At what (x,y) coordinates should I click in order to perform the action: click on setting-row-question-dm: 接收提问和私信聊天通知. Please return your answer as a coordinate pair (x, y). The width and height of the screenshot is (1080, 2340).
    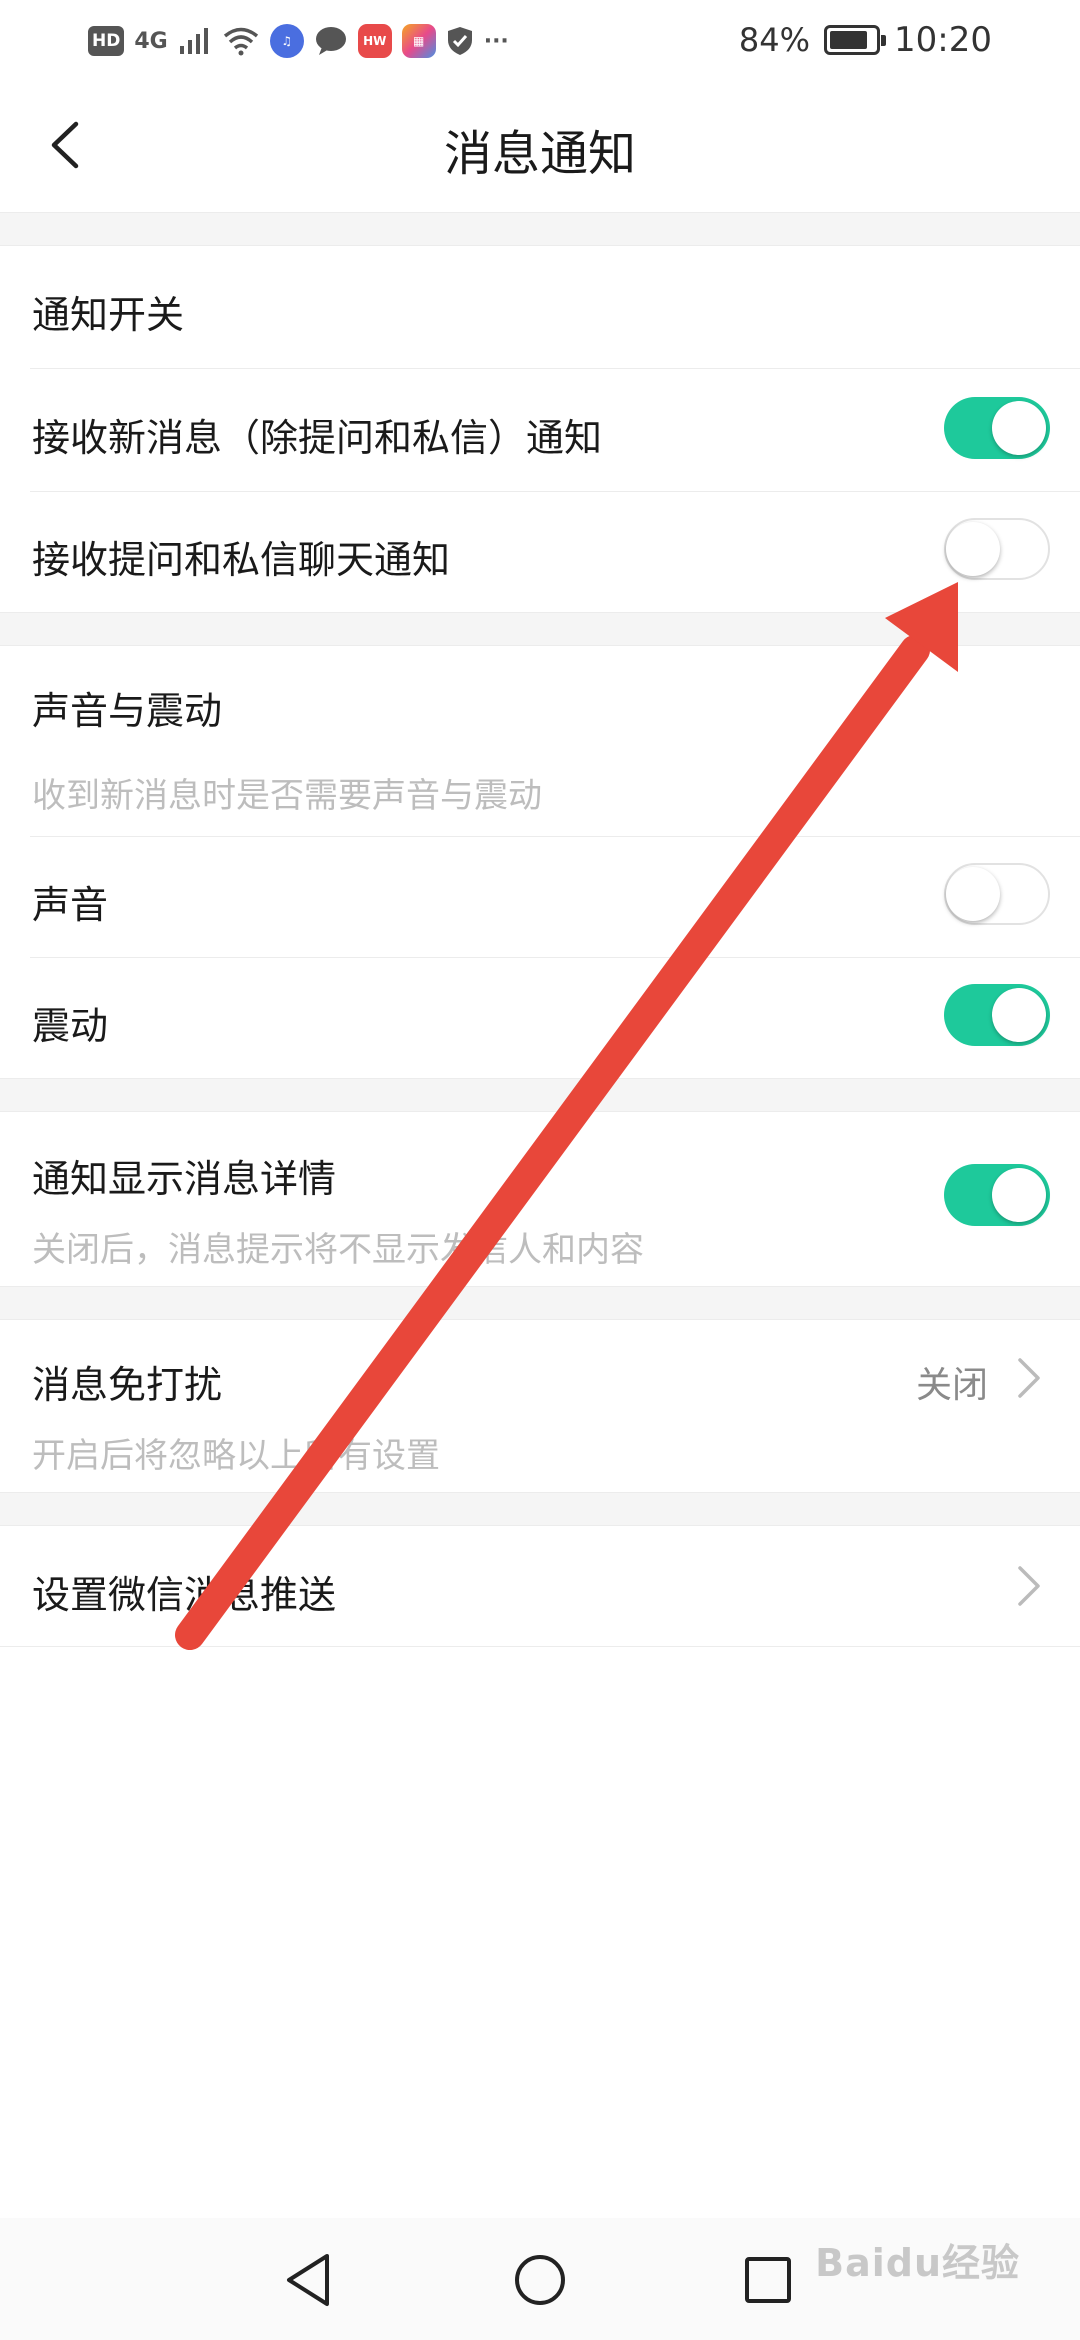
    Looking at the image, I should click on (540, 552).